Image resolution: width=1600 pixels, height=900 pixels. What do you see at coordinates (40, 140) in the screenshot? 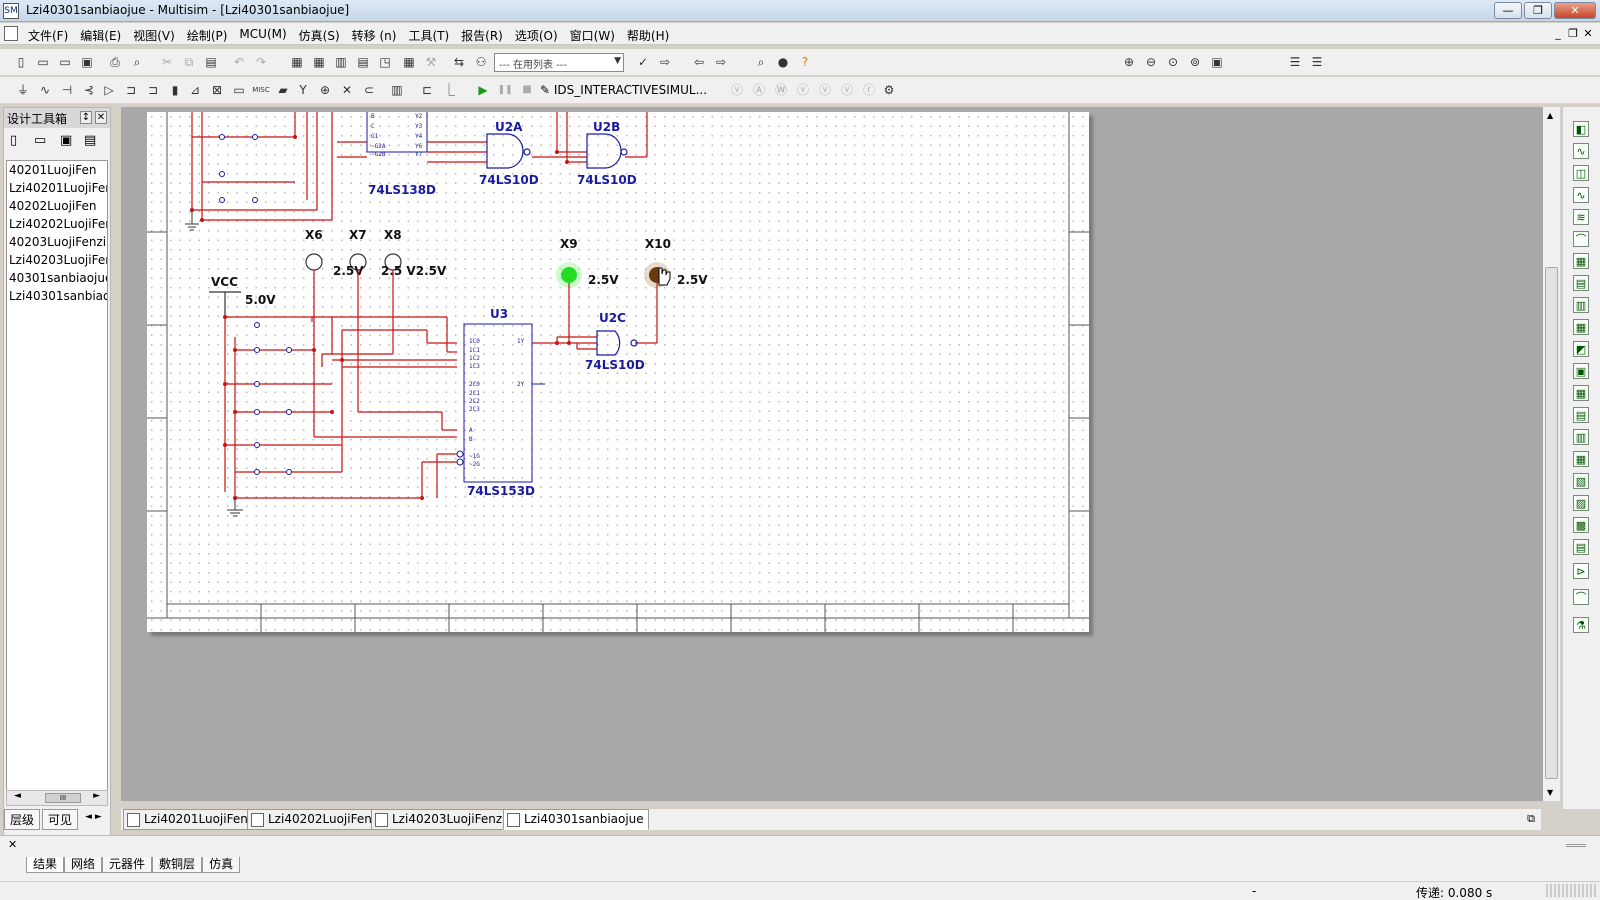
I see `open-design-icon: ▭` at bounding box center [40, 140].